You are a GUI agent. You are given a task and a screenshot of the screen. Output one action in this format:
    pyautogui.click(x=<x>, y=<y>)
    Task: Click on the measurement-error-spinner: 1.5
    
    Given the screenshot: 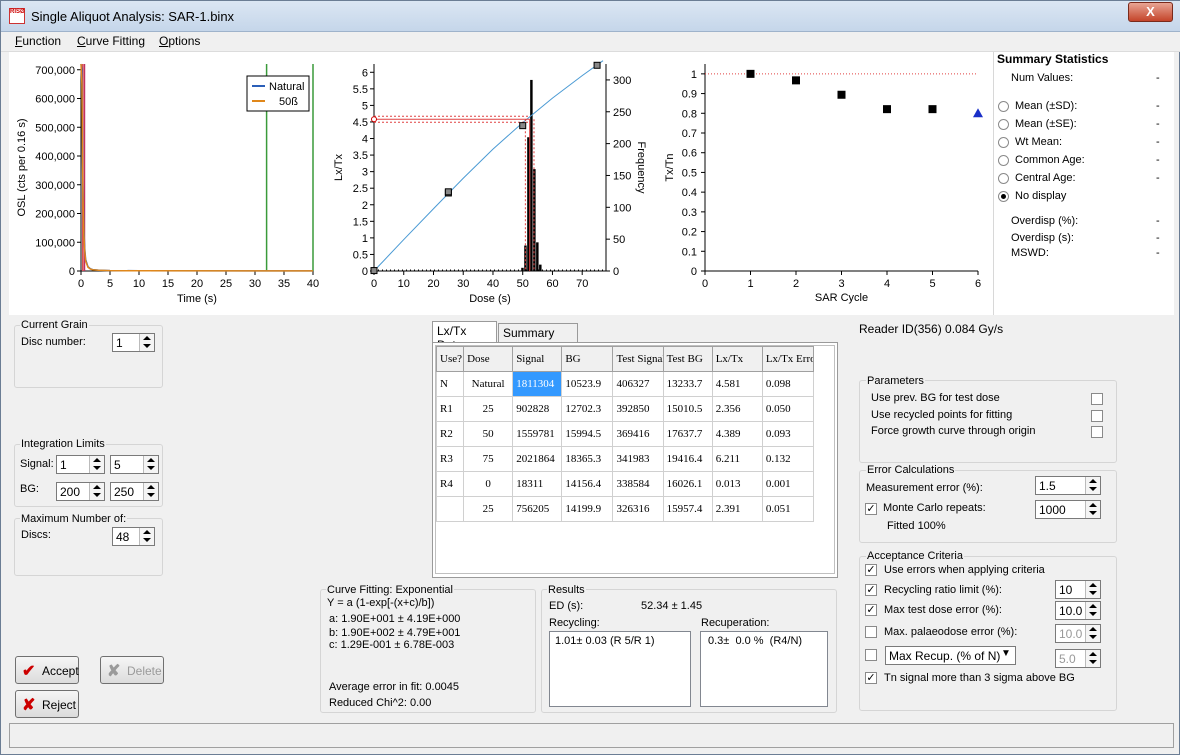 What is the action you would take?
    pyautogui.click(x=1068, y=485)
    